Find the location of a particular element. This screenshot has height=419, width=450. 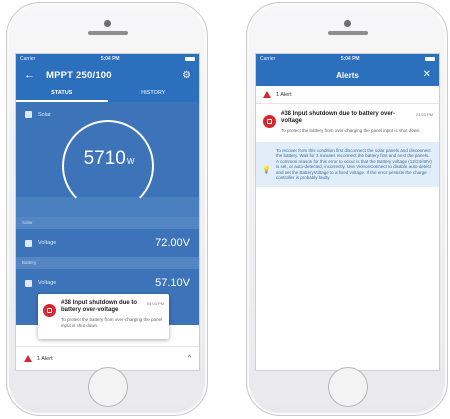

battery-voltage-label-wrap: Voltage is located at coordinates (90, 283).